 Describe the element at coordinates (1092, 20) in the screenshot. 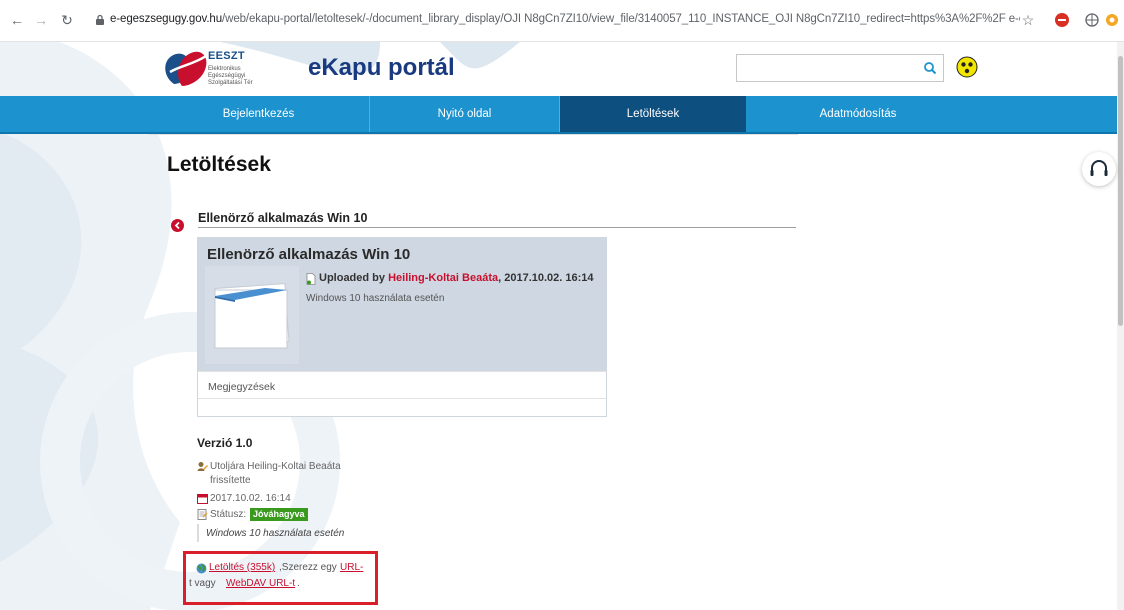

I see `extension-globe-icon` at that location.